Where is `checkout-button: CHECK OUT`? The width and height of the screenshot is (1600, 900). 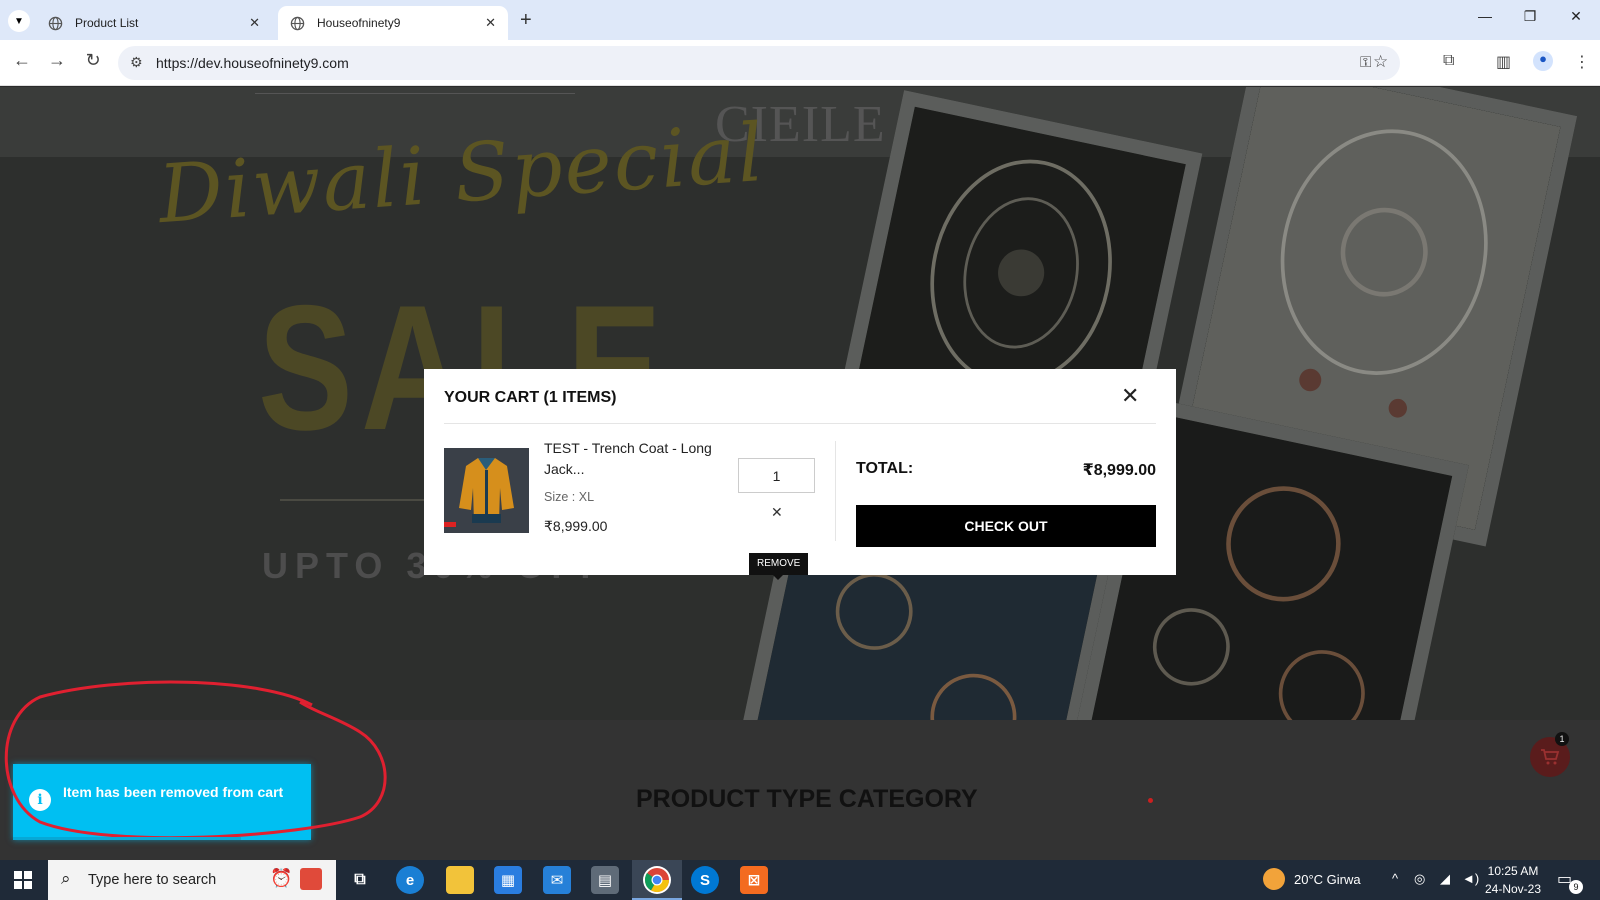 checkout-button: CHECK OUT is located at coordinates (1006, 526).